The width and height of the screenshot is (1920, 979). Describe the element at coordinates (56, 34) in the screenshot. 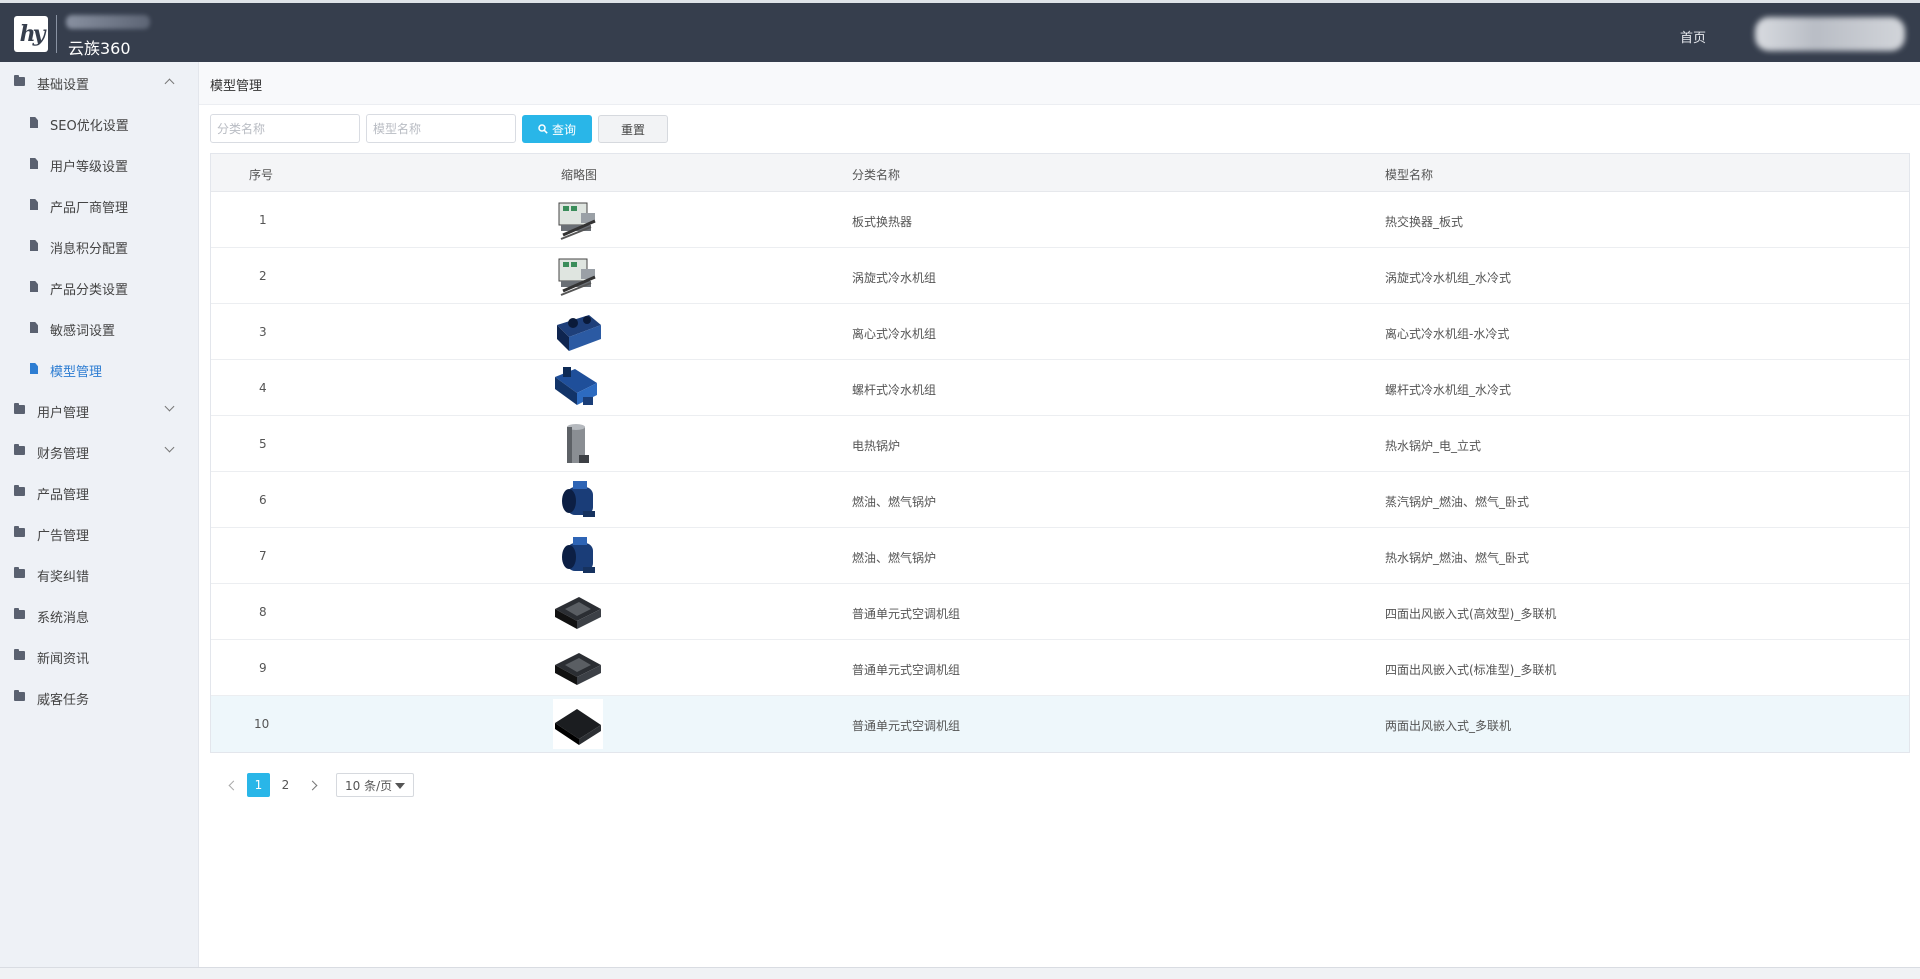

I see `logo-divider` at that location.